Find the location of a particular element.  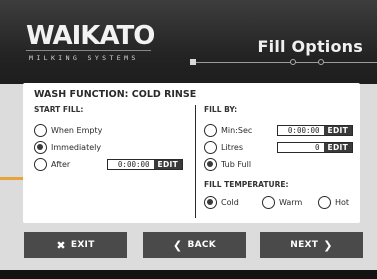

minsec-edit-button: EDIT is located at coordinates (337, 130).